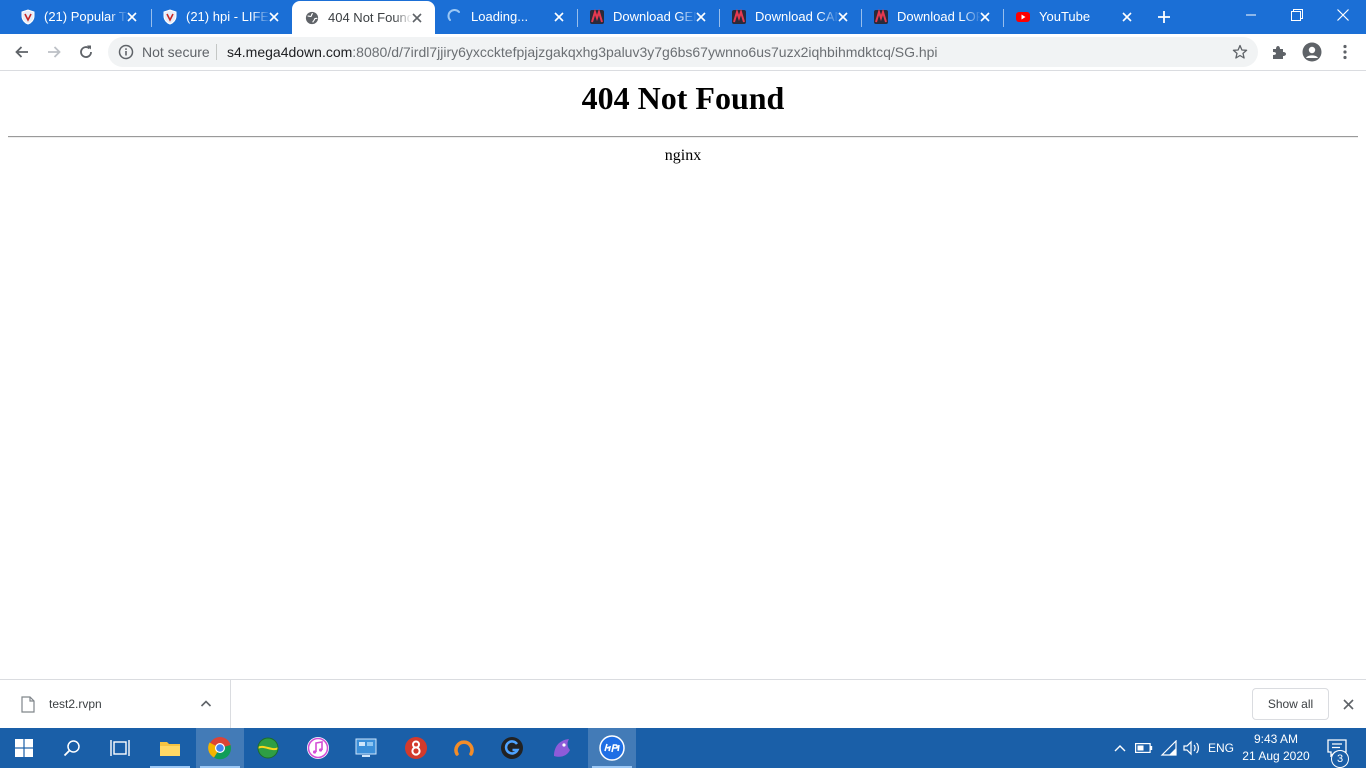 This screenshot has height=768, width=1366. What do you see at coordinates (220, 748) in the screenshot?
I see `chrome-icon` at bounding box center [220, 748].